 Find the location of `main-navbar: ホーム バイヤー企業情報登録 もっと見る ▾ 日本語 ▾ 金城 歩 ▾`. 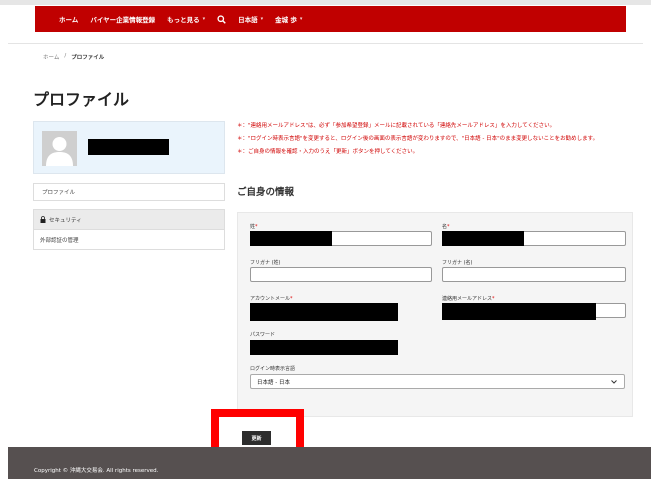

main-navbar: ホーム バイヤー企業情報登録 もっと見る ▾ 日本語 ▾ 金城 歩 ▾ is located at coordinates (330, 19).